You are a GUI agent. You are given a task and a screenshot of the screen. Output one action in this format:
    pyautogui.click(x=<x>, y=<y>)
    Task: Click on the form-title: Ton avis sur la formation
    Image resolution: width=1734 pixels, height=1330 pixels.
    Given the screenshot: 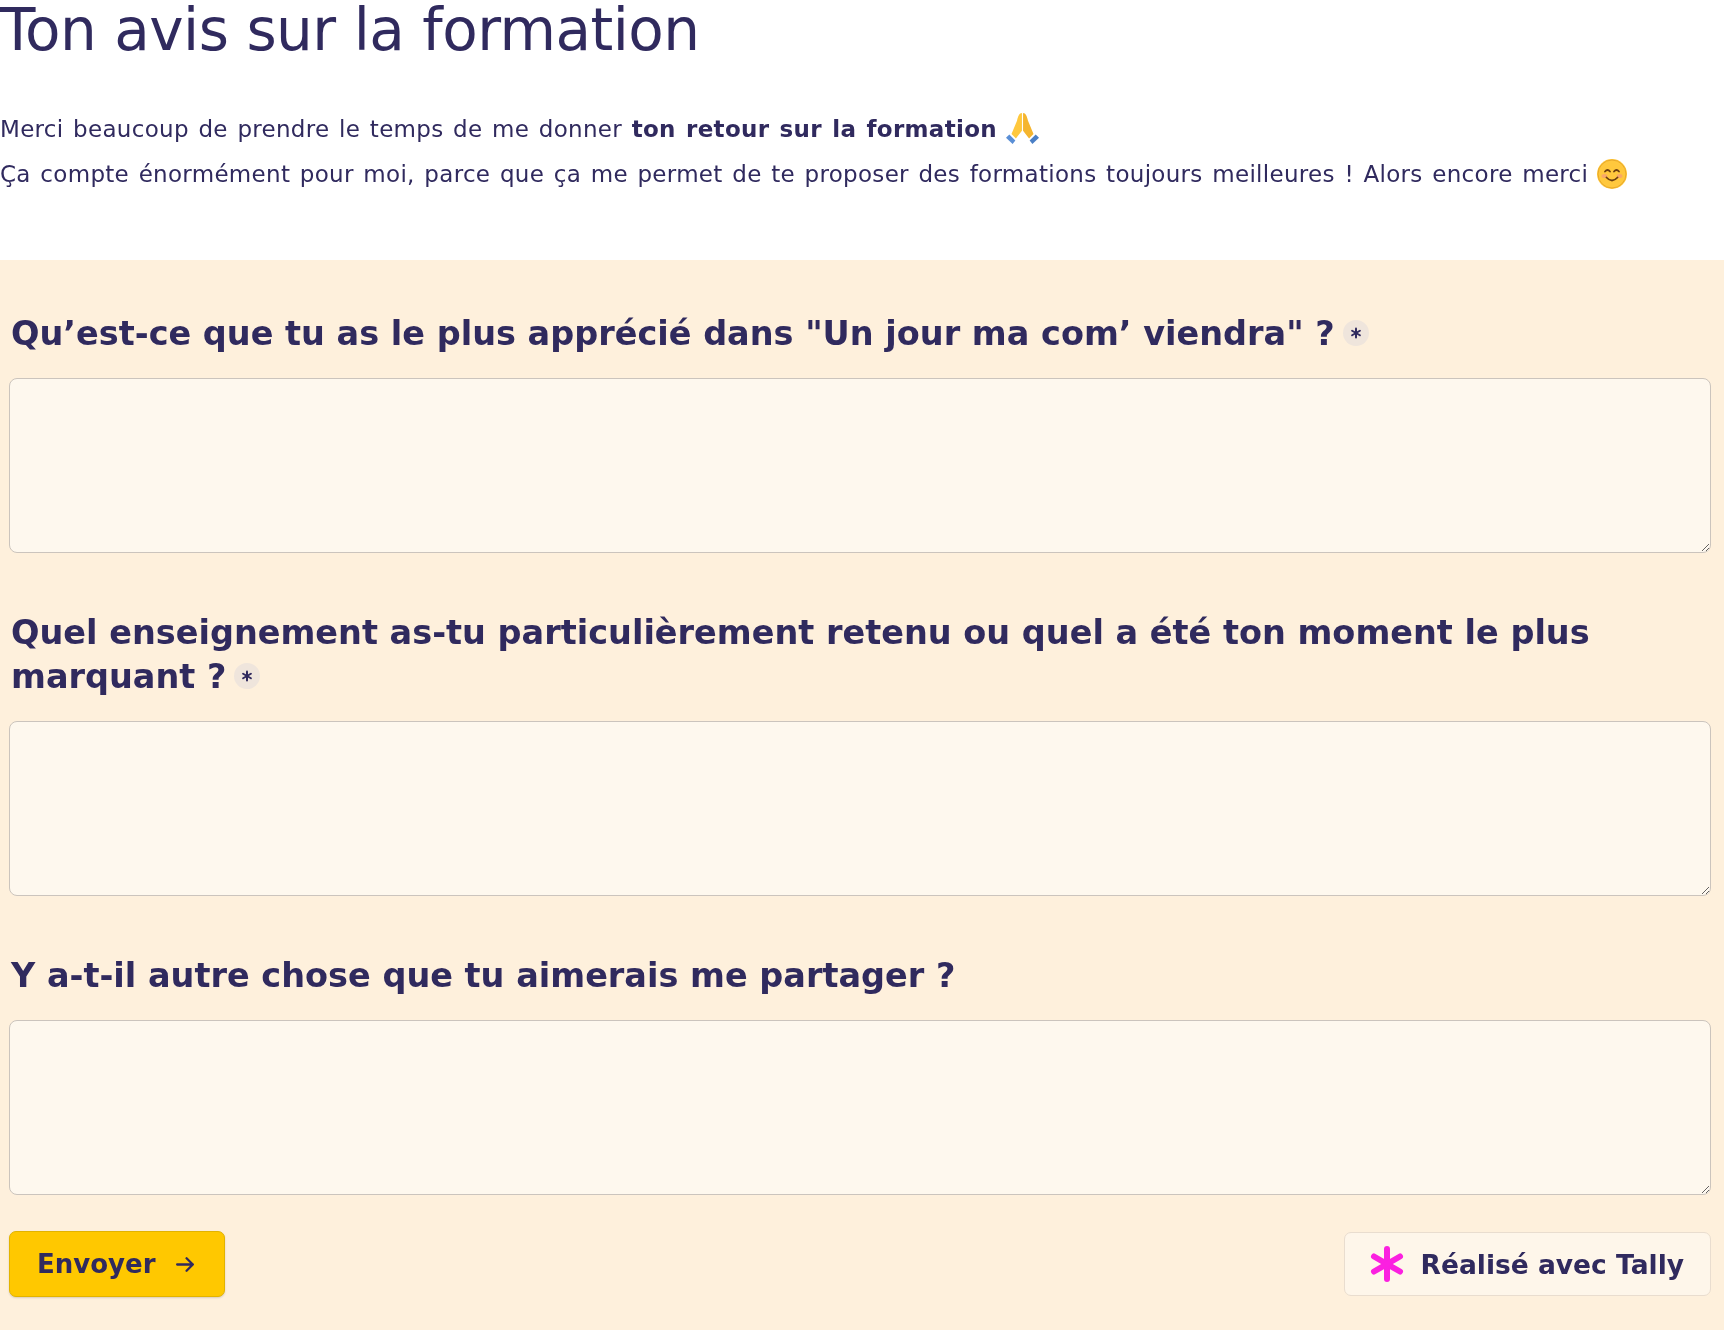 What is the action you would take?
    pyautogui.click(x=350, y=30)
    